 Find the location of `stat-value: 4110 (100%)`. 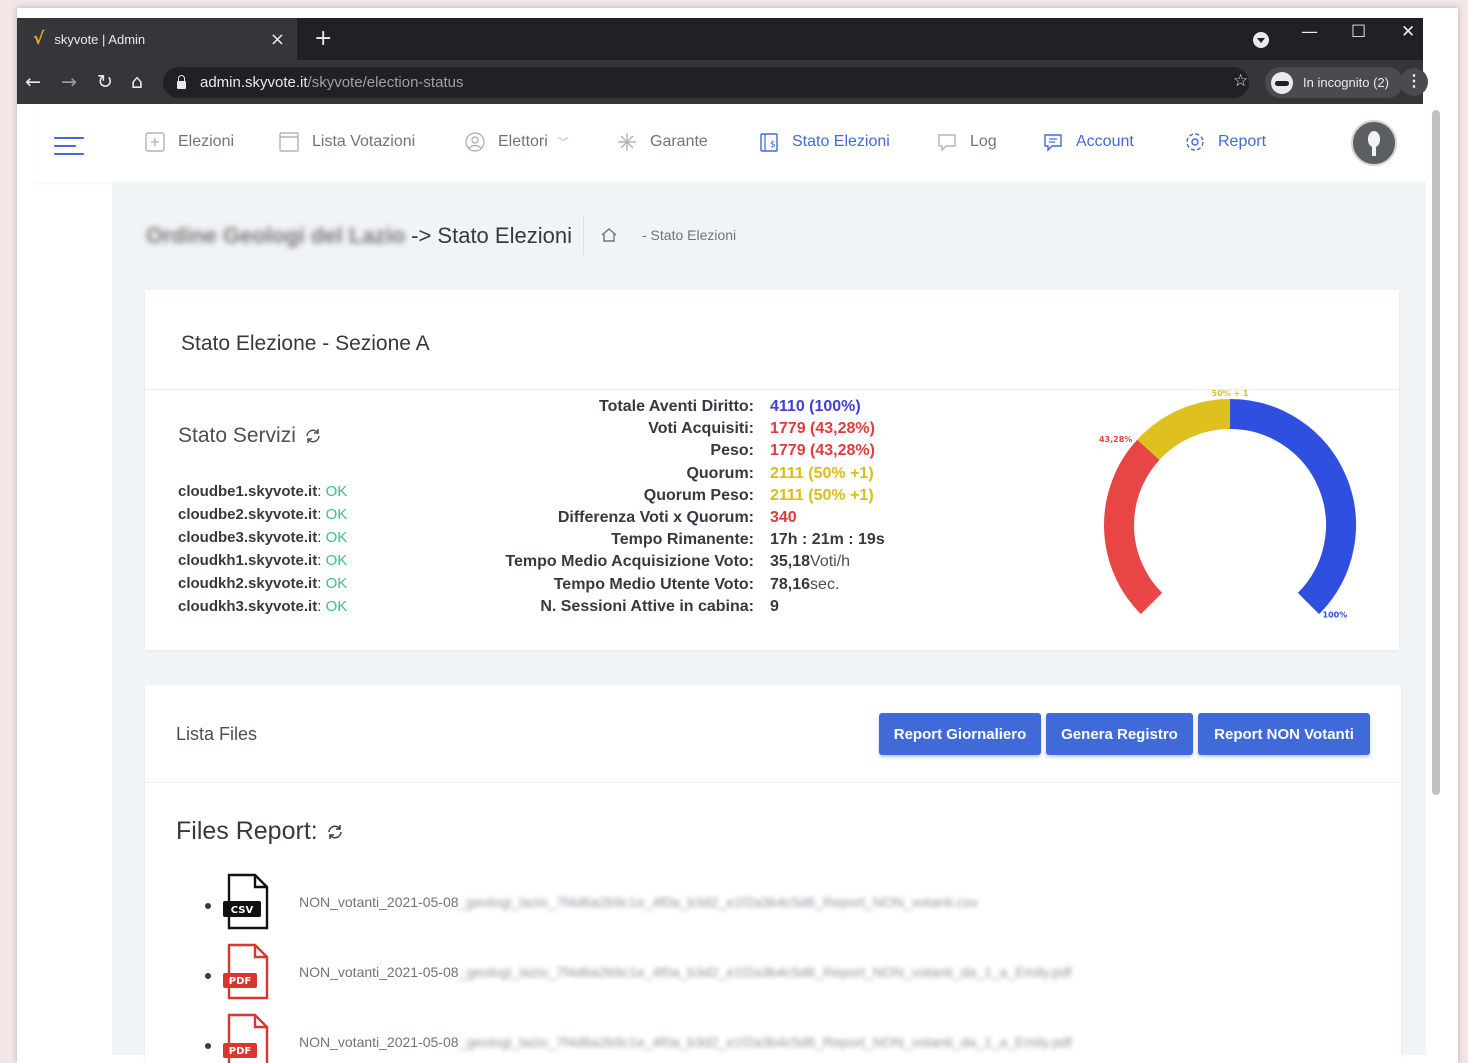

stat-value: 4110 (100%) is located at coordinates (815, 406).